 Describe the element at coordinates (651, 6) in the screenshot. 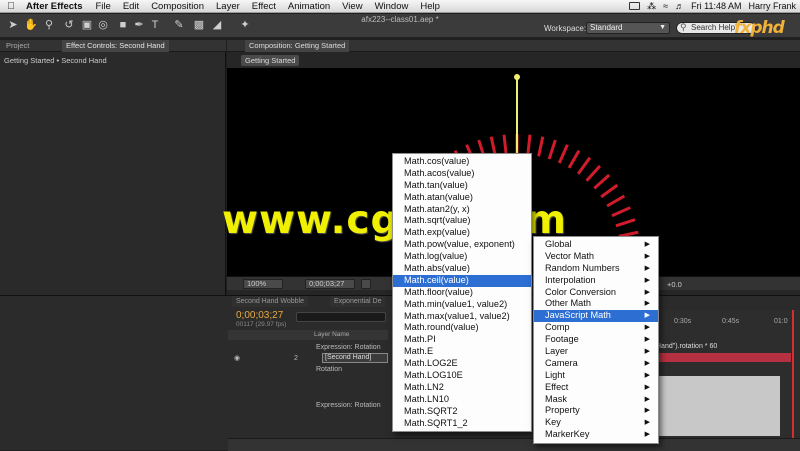

I see `bluetooth-icon: ⁂` at that location.